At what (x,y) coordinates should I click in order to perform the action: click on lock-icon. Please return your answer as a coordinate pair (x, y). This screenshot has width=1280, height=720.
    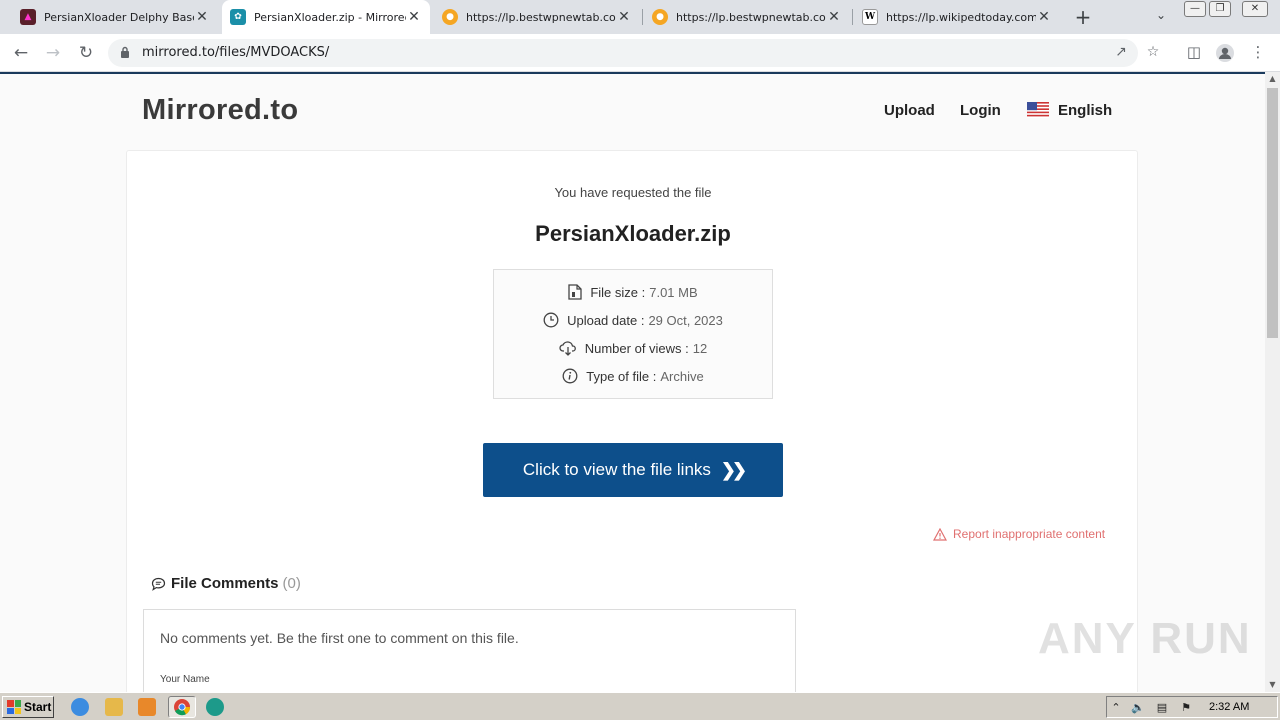
    Looking at the image, I should click on (125, 52).